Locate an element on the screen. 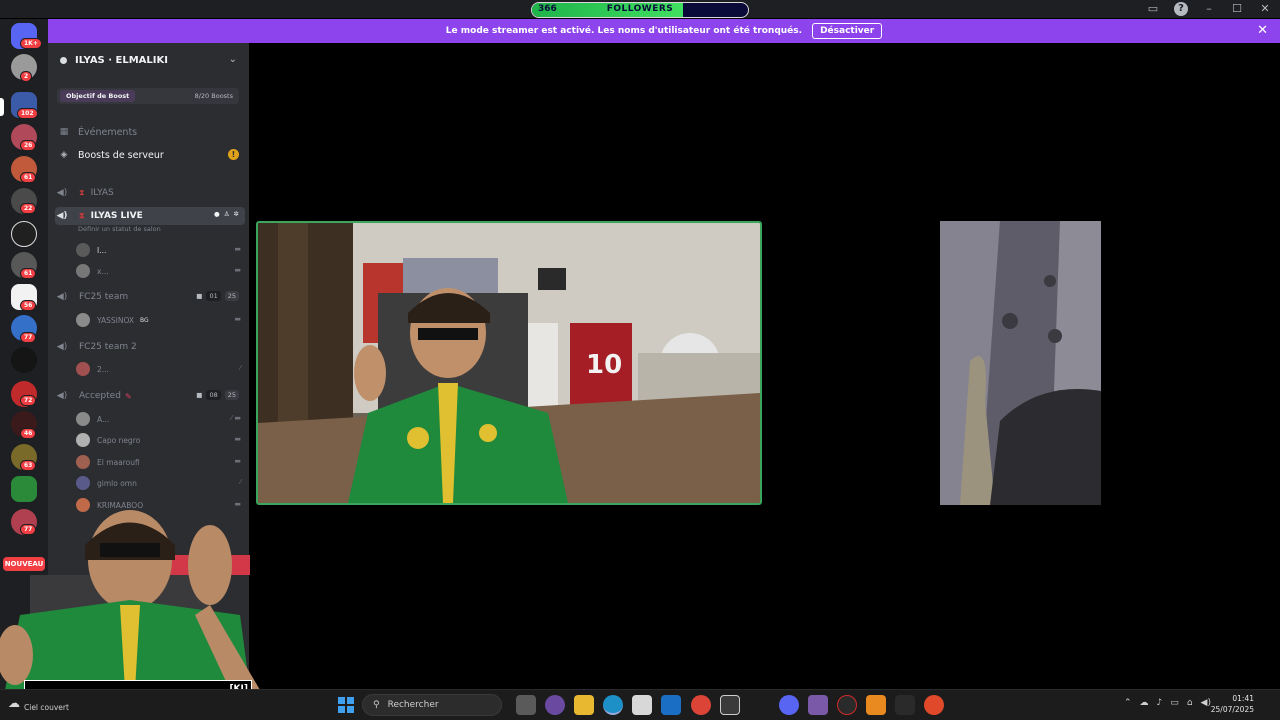 This screenshot has width=1280, height=720. volume-icon: ◀) is located at coordinates (1206, 703).